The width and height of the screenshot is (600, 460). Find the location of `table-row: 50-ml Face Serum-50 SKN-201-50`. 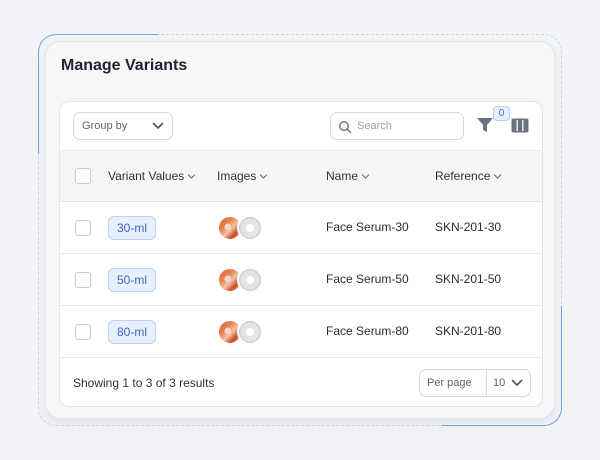

table-row: 50-ml Face Serum-50 SKN-201-50 is located at coordinates (301, 280).